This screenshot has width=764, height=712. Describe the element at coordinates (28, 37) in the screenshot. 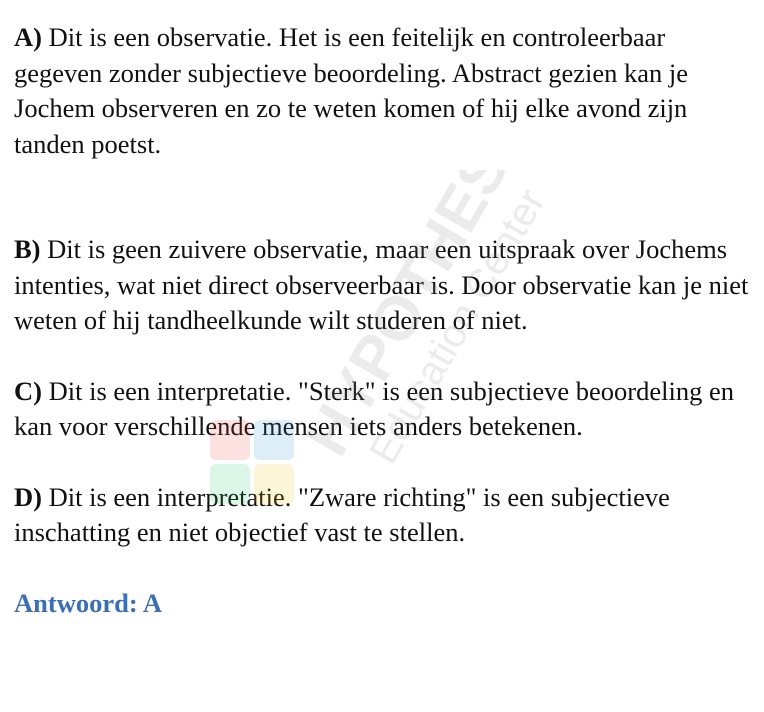

I see `option-a-label: A)` at that location.